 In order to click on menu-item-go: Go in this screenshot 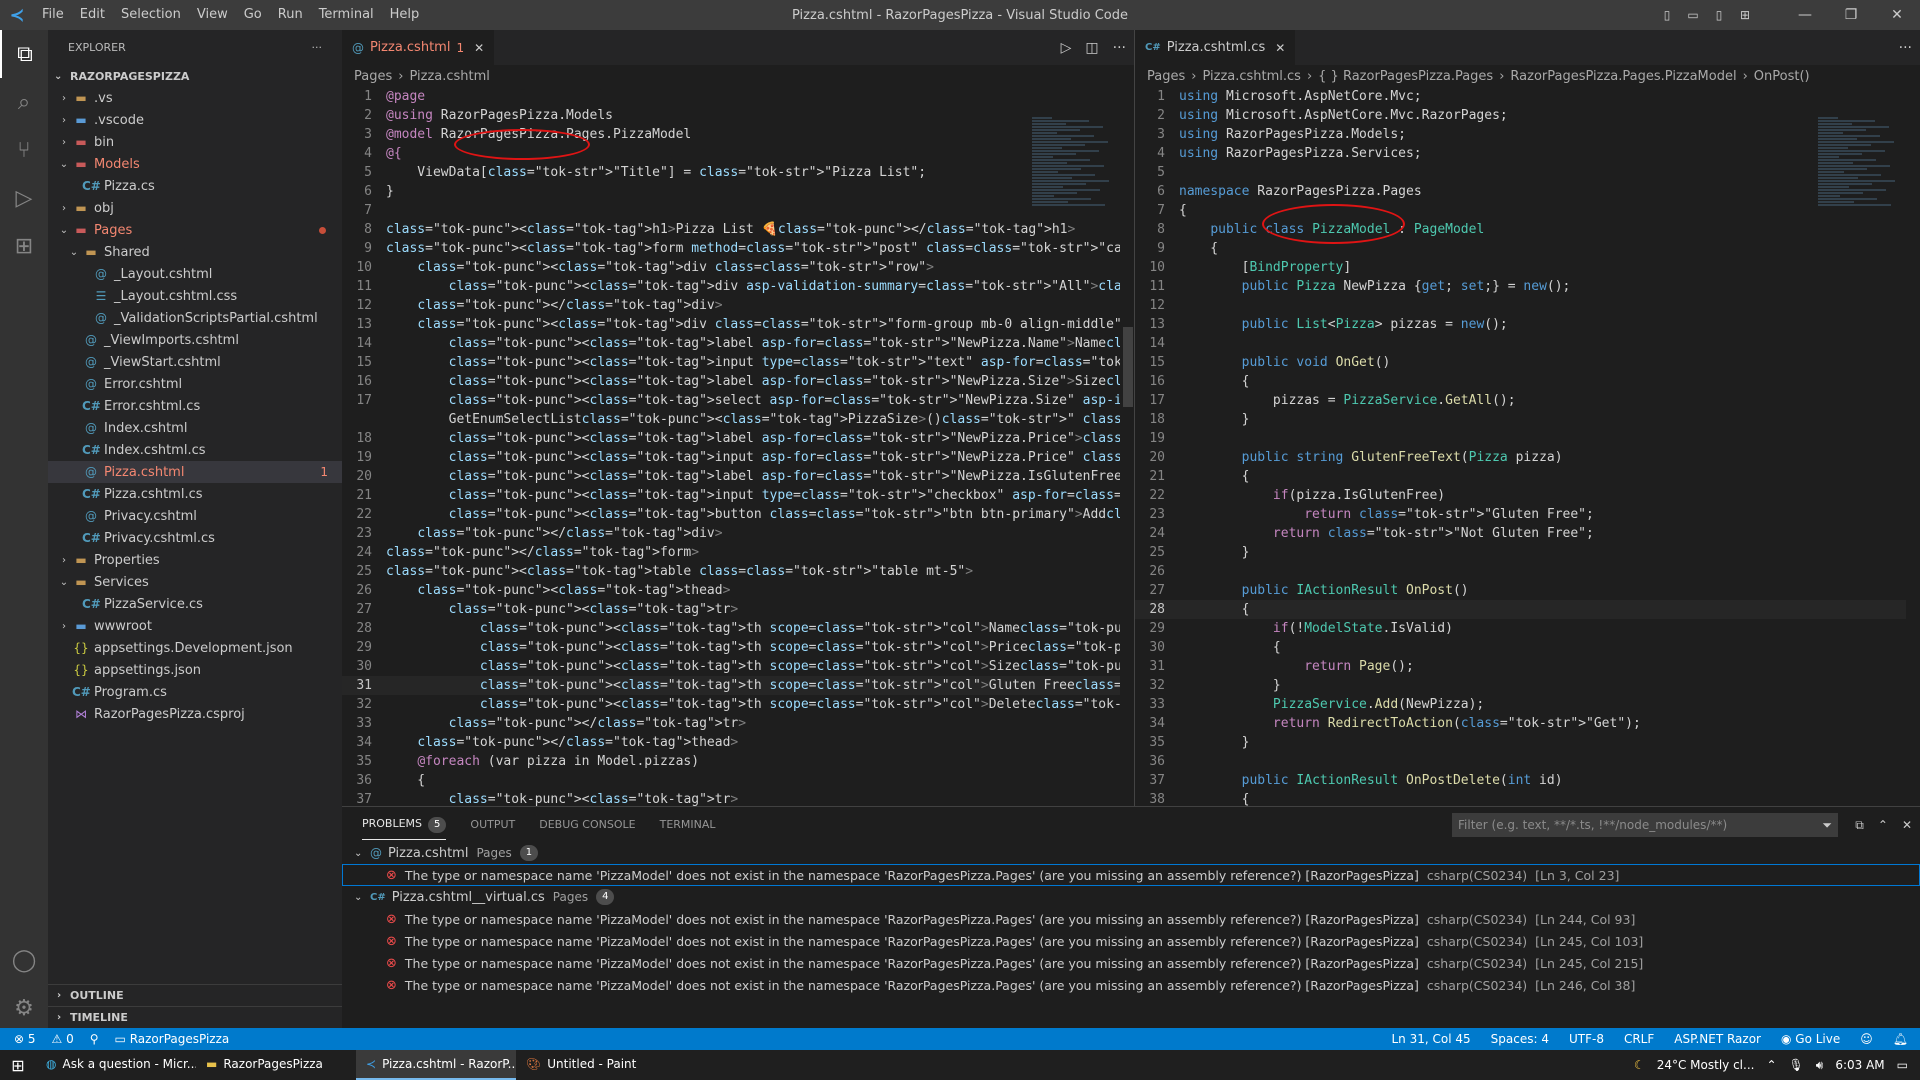, I will do `click(253, 15)`.